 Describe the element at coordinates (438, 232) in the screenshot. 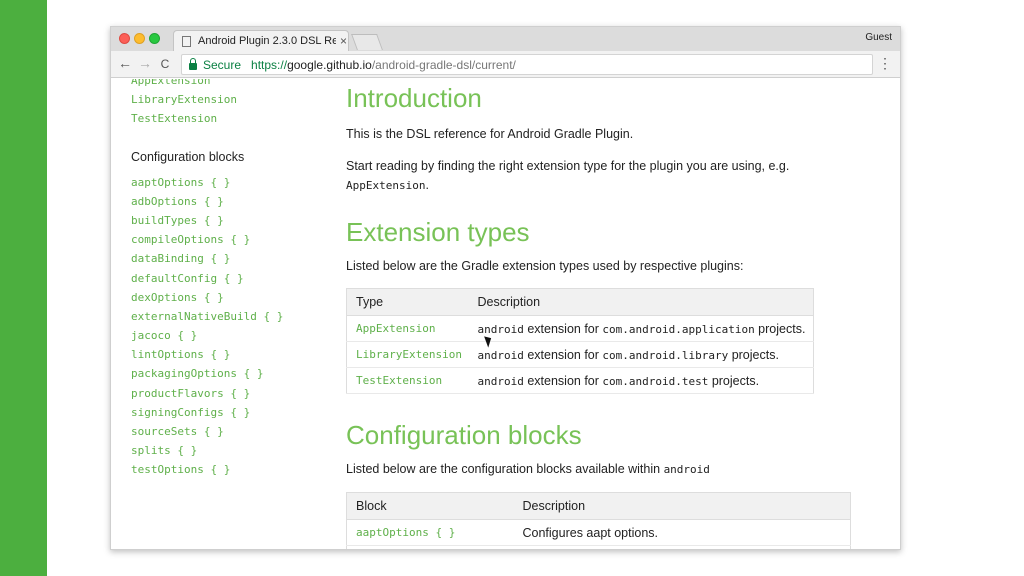

I see `extension-types-heading: Extension types` at that location.